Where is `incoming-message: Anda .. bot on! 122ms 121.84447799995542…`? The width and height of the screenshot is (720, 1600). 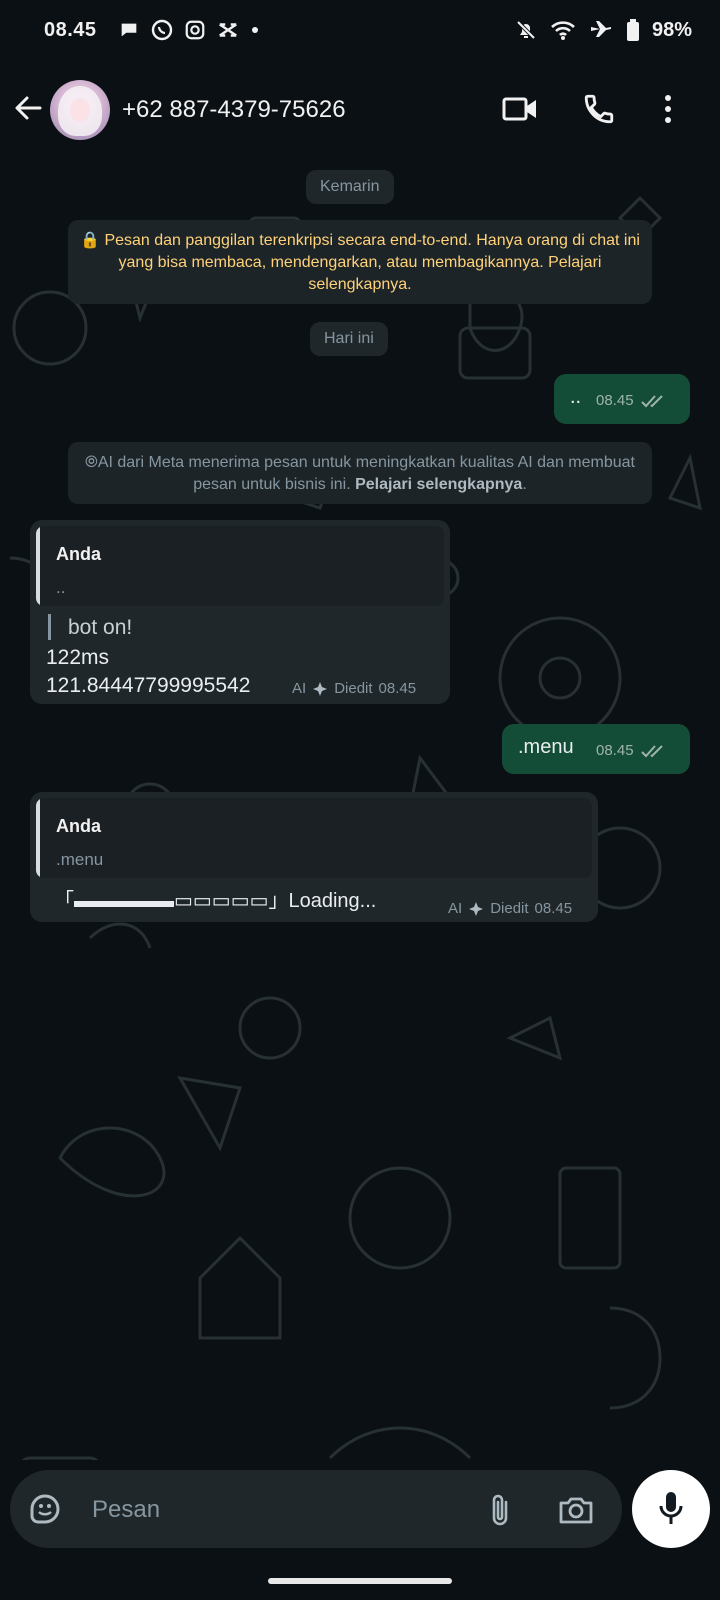
incoming-message: Anda .. bot on! 122ms 121.84447799995542… is located at coordinates (240, 612).